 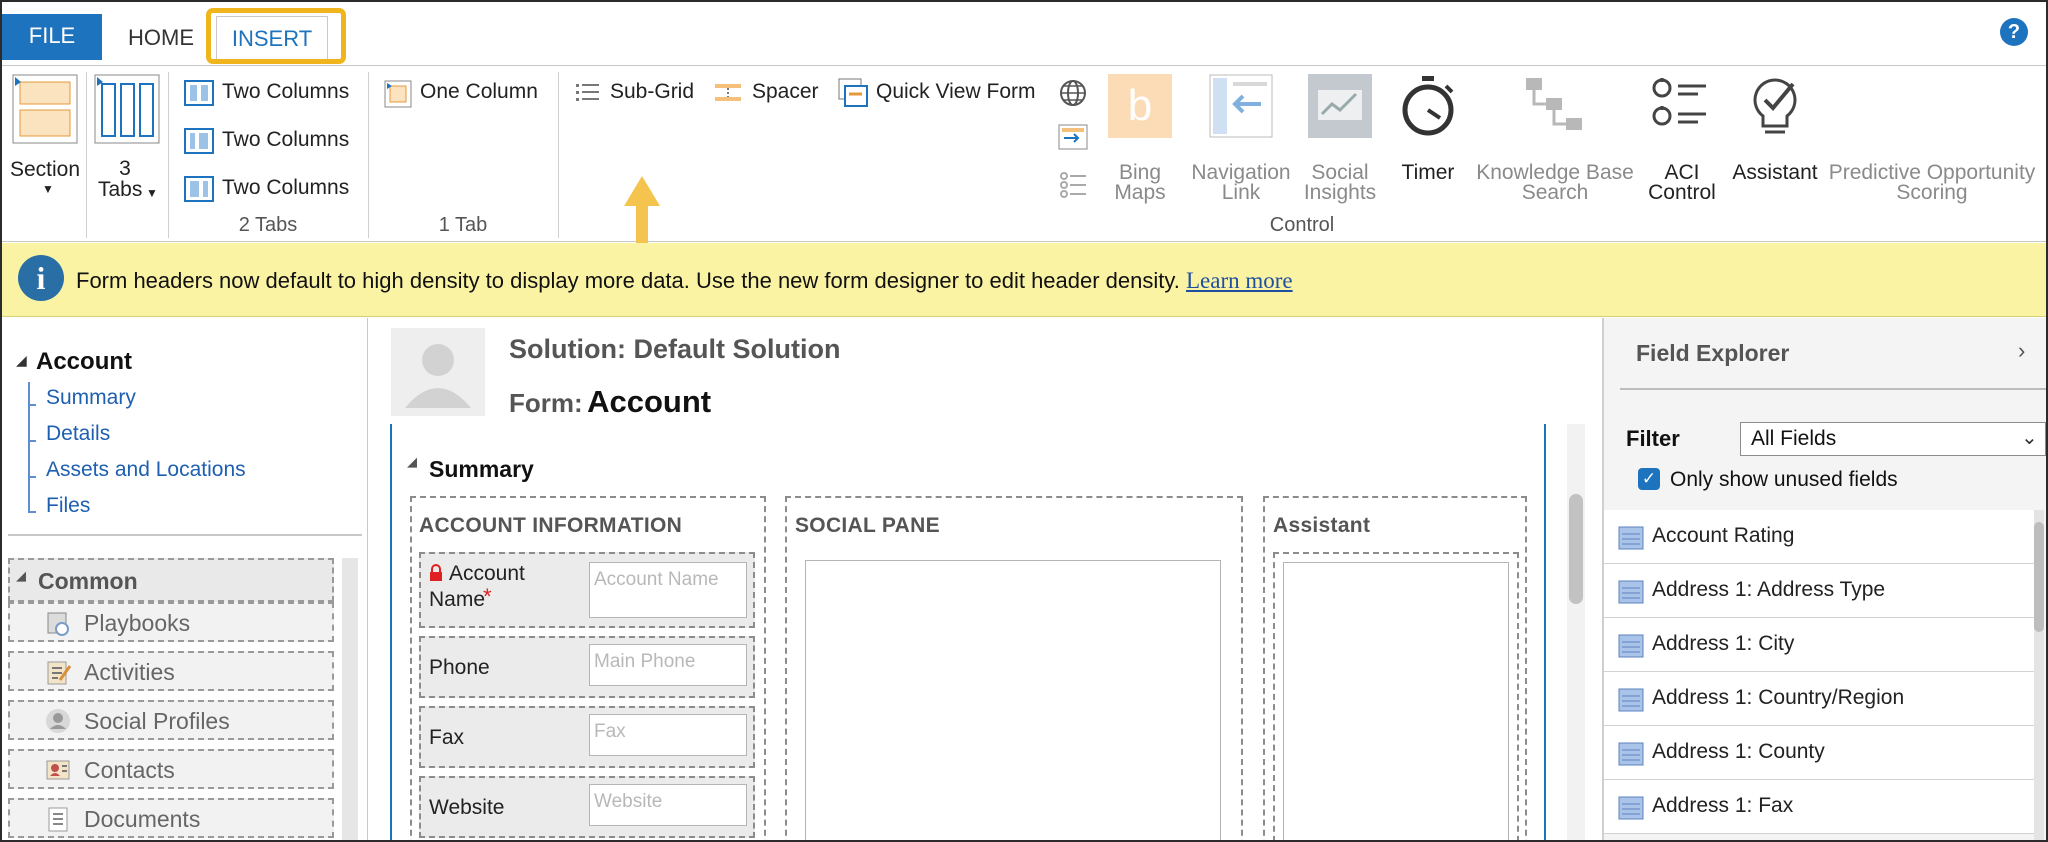 I want to click on field-website: Website Website, so click(x=587, y=807).